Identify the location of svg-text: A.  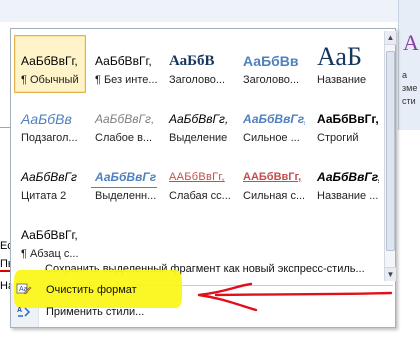
(19, 310).